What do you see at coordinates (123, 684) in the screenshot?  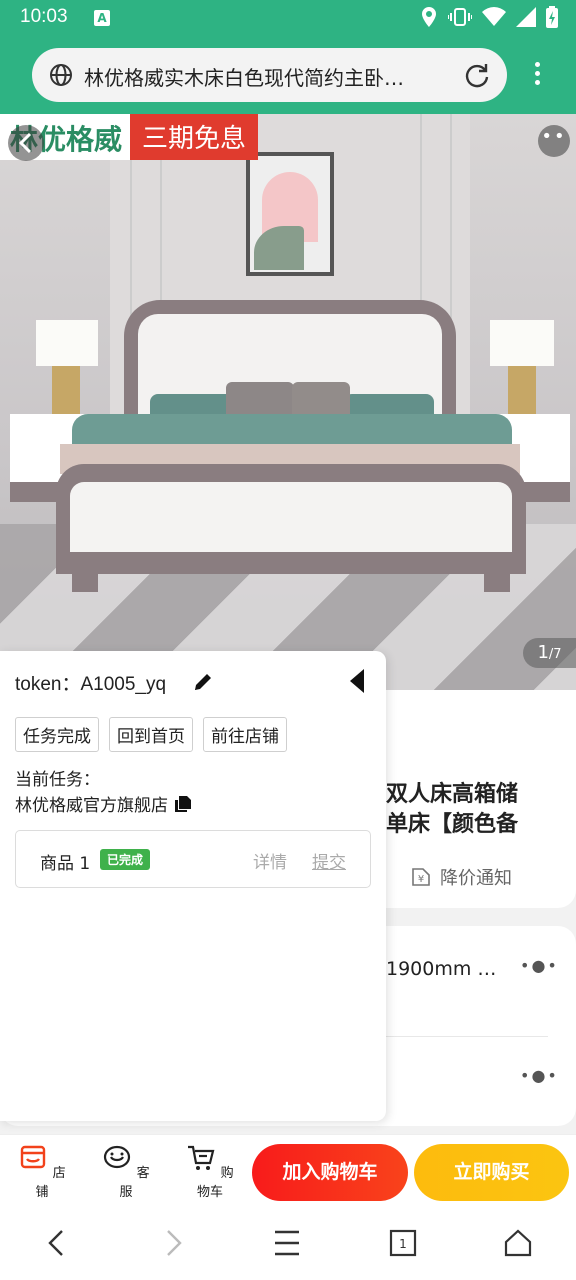 I see `token-value: A1005_yq` at bounding box center [123, 684].